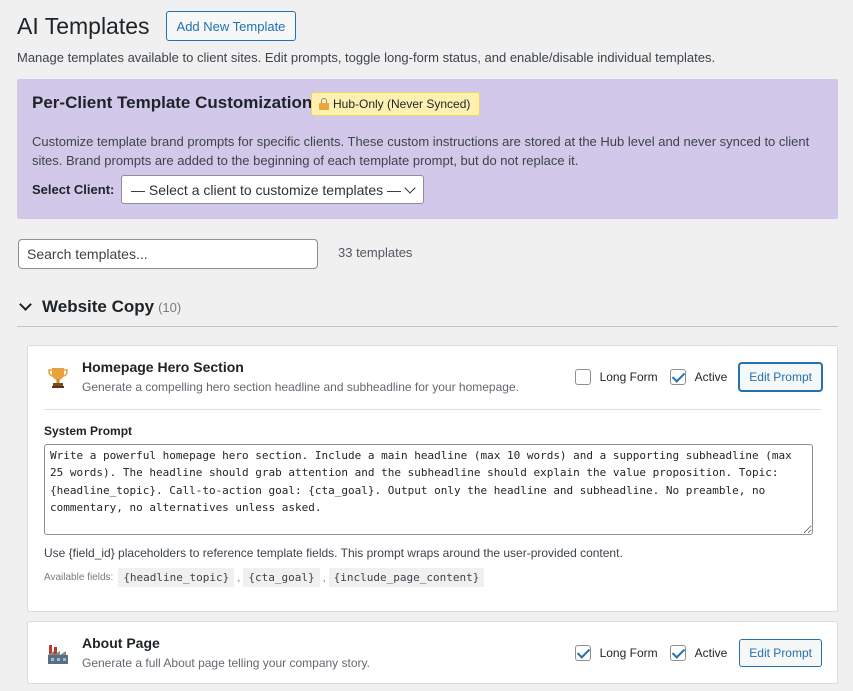 This screenshot has width=853, height=691. What do you see at coordinates (406, 577) in the screenshot?
I see `field-chip: {include_page_content}` at bounding box center [406, 577].